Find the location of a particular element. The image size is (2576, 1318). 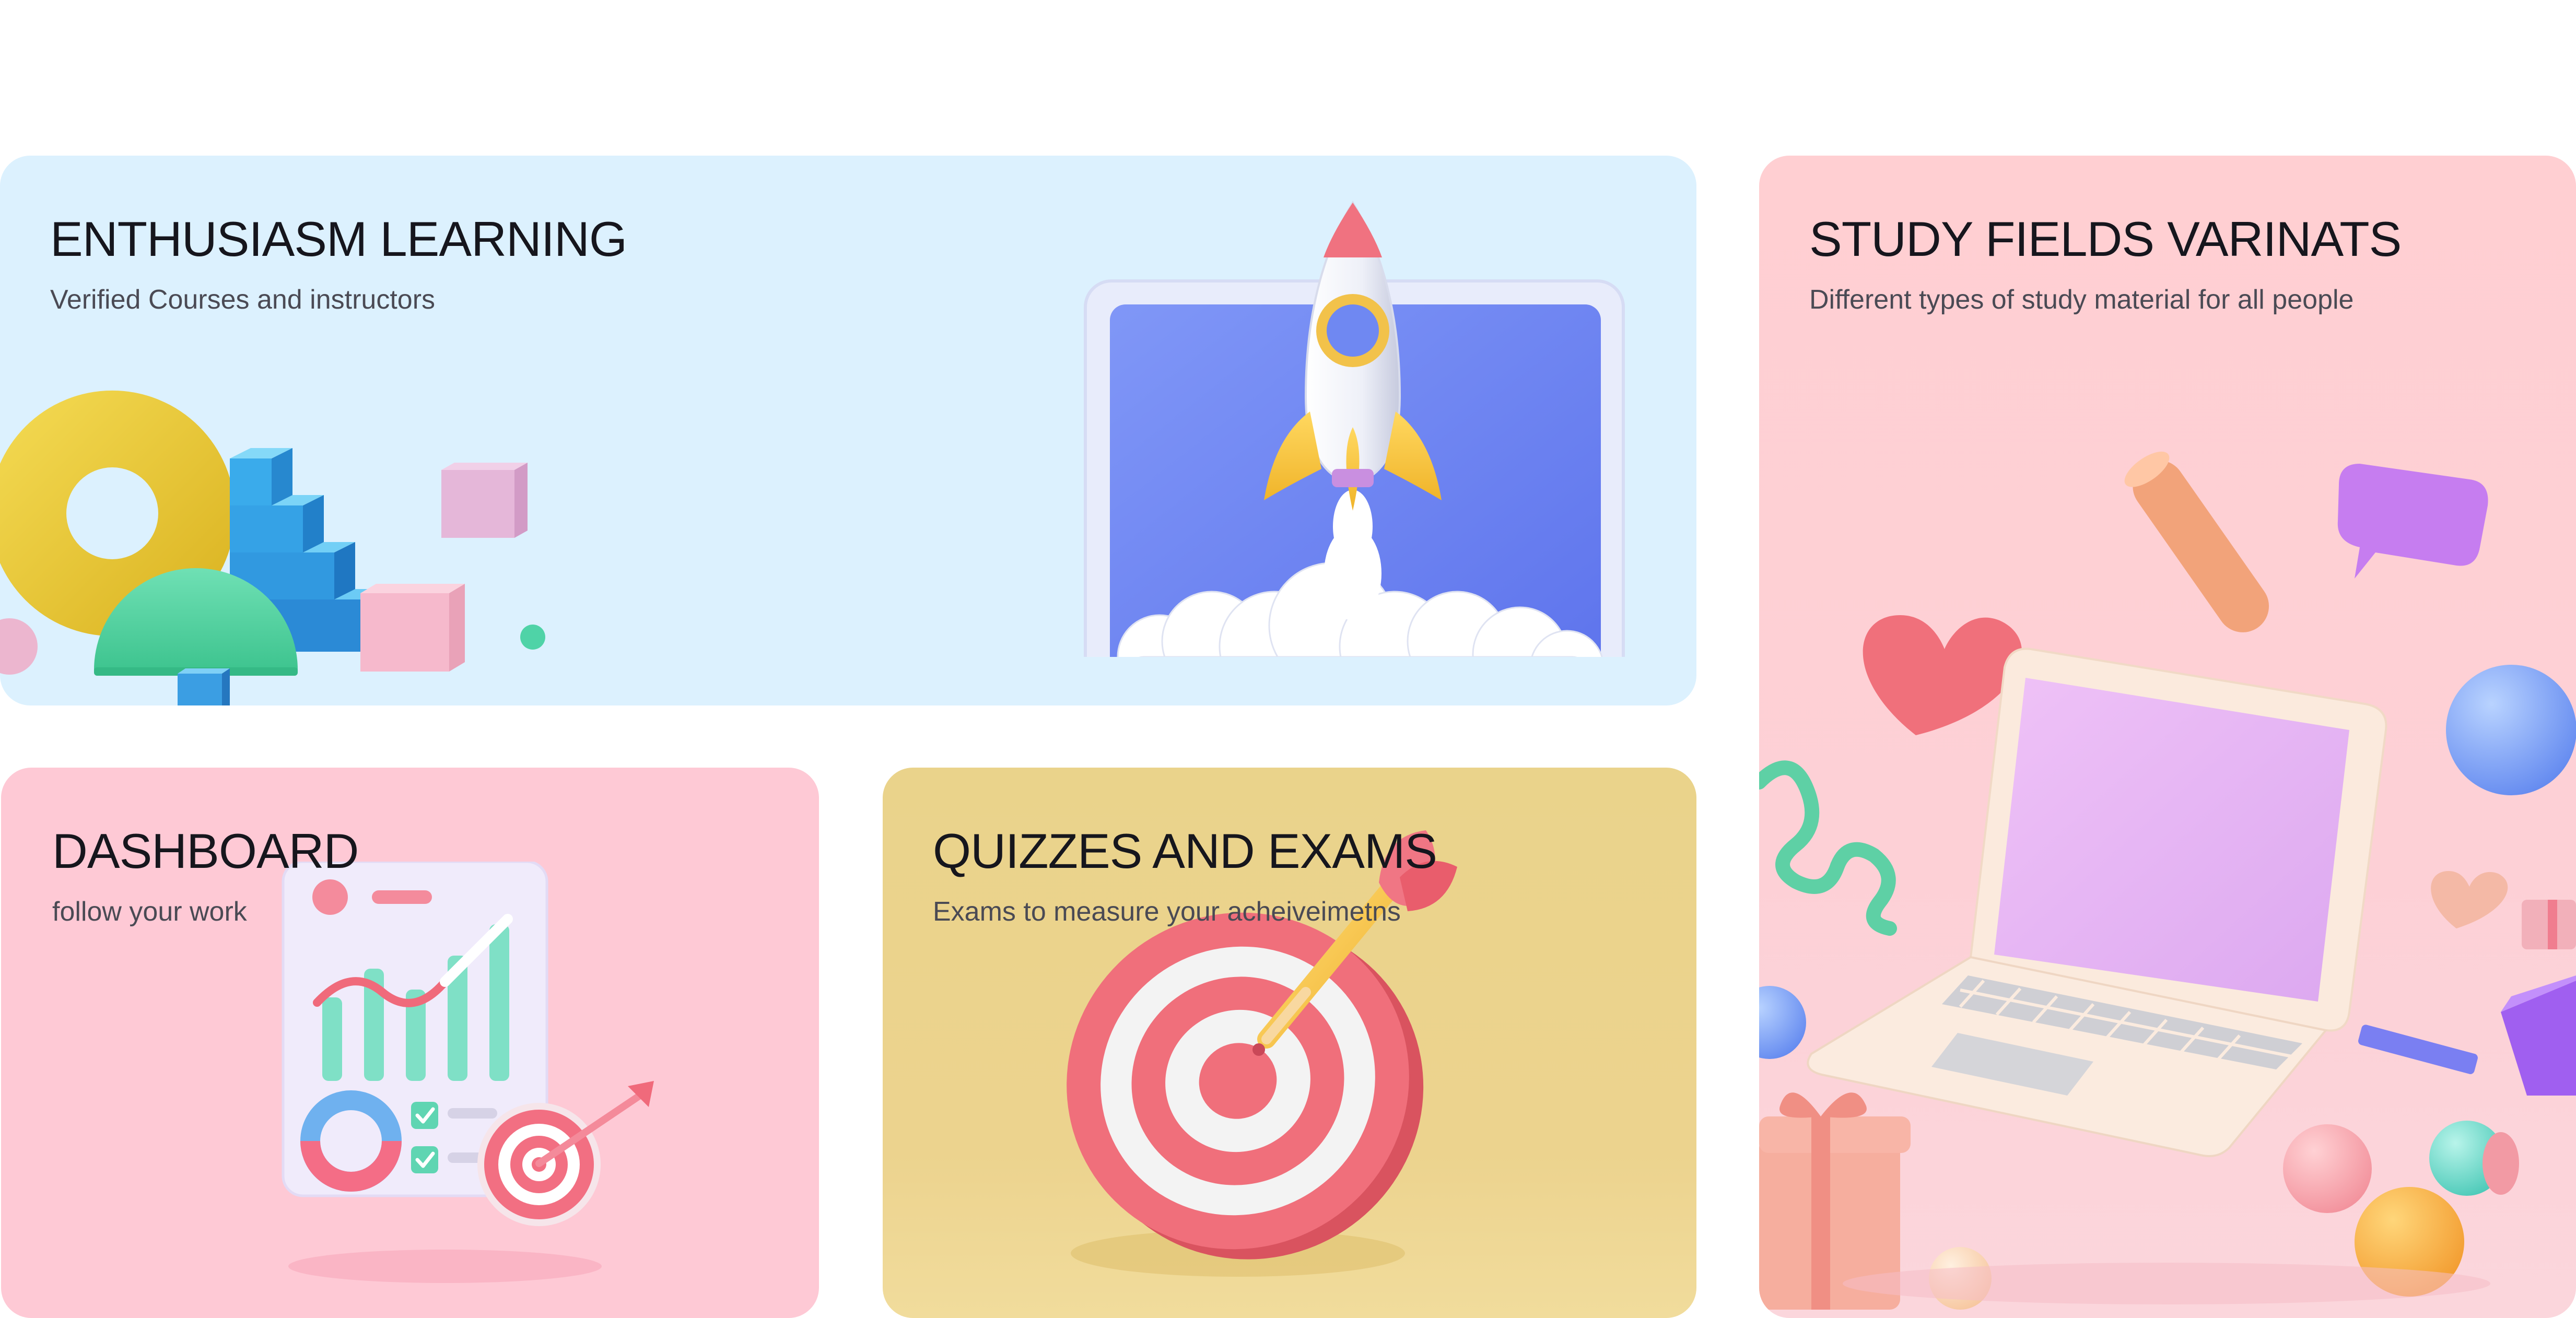

enthusiasm-card-title: ENTHUSIASM LEARNING is located at coordinates (338, 239).